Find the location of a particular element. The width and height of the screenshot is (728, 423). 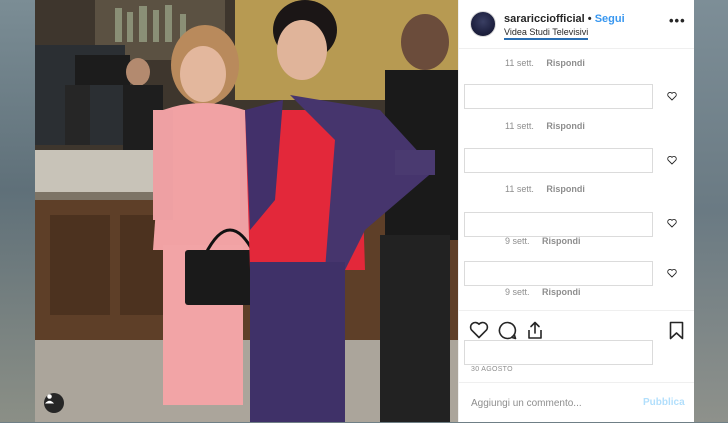

post-date: 30 AGOSTO is located at coordinates (492, 369).